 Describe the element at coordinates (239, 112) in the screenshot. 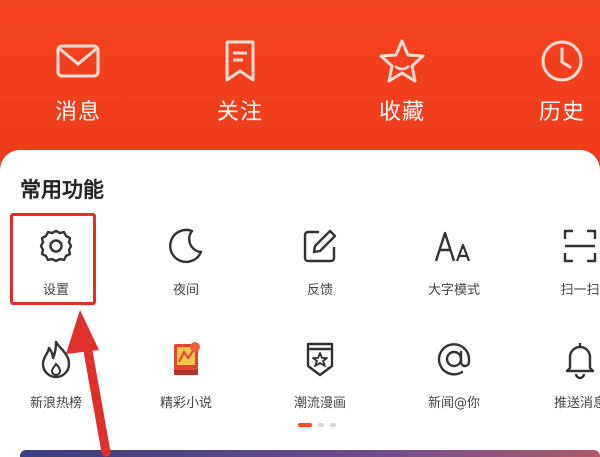

I see `nav-label: 关注` at that location.